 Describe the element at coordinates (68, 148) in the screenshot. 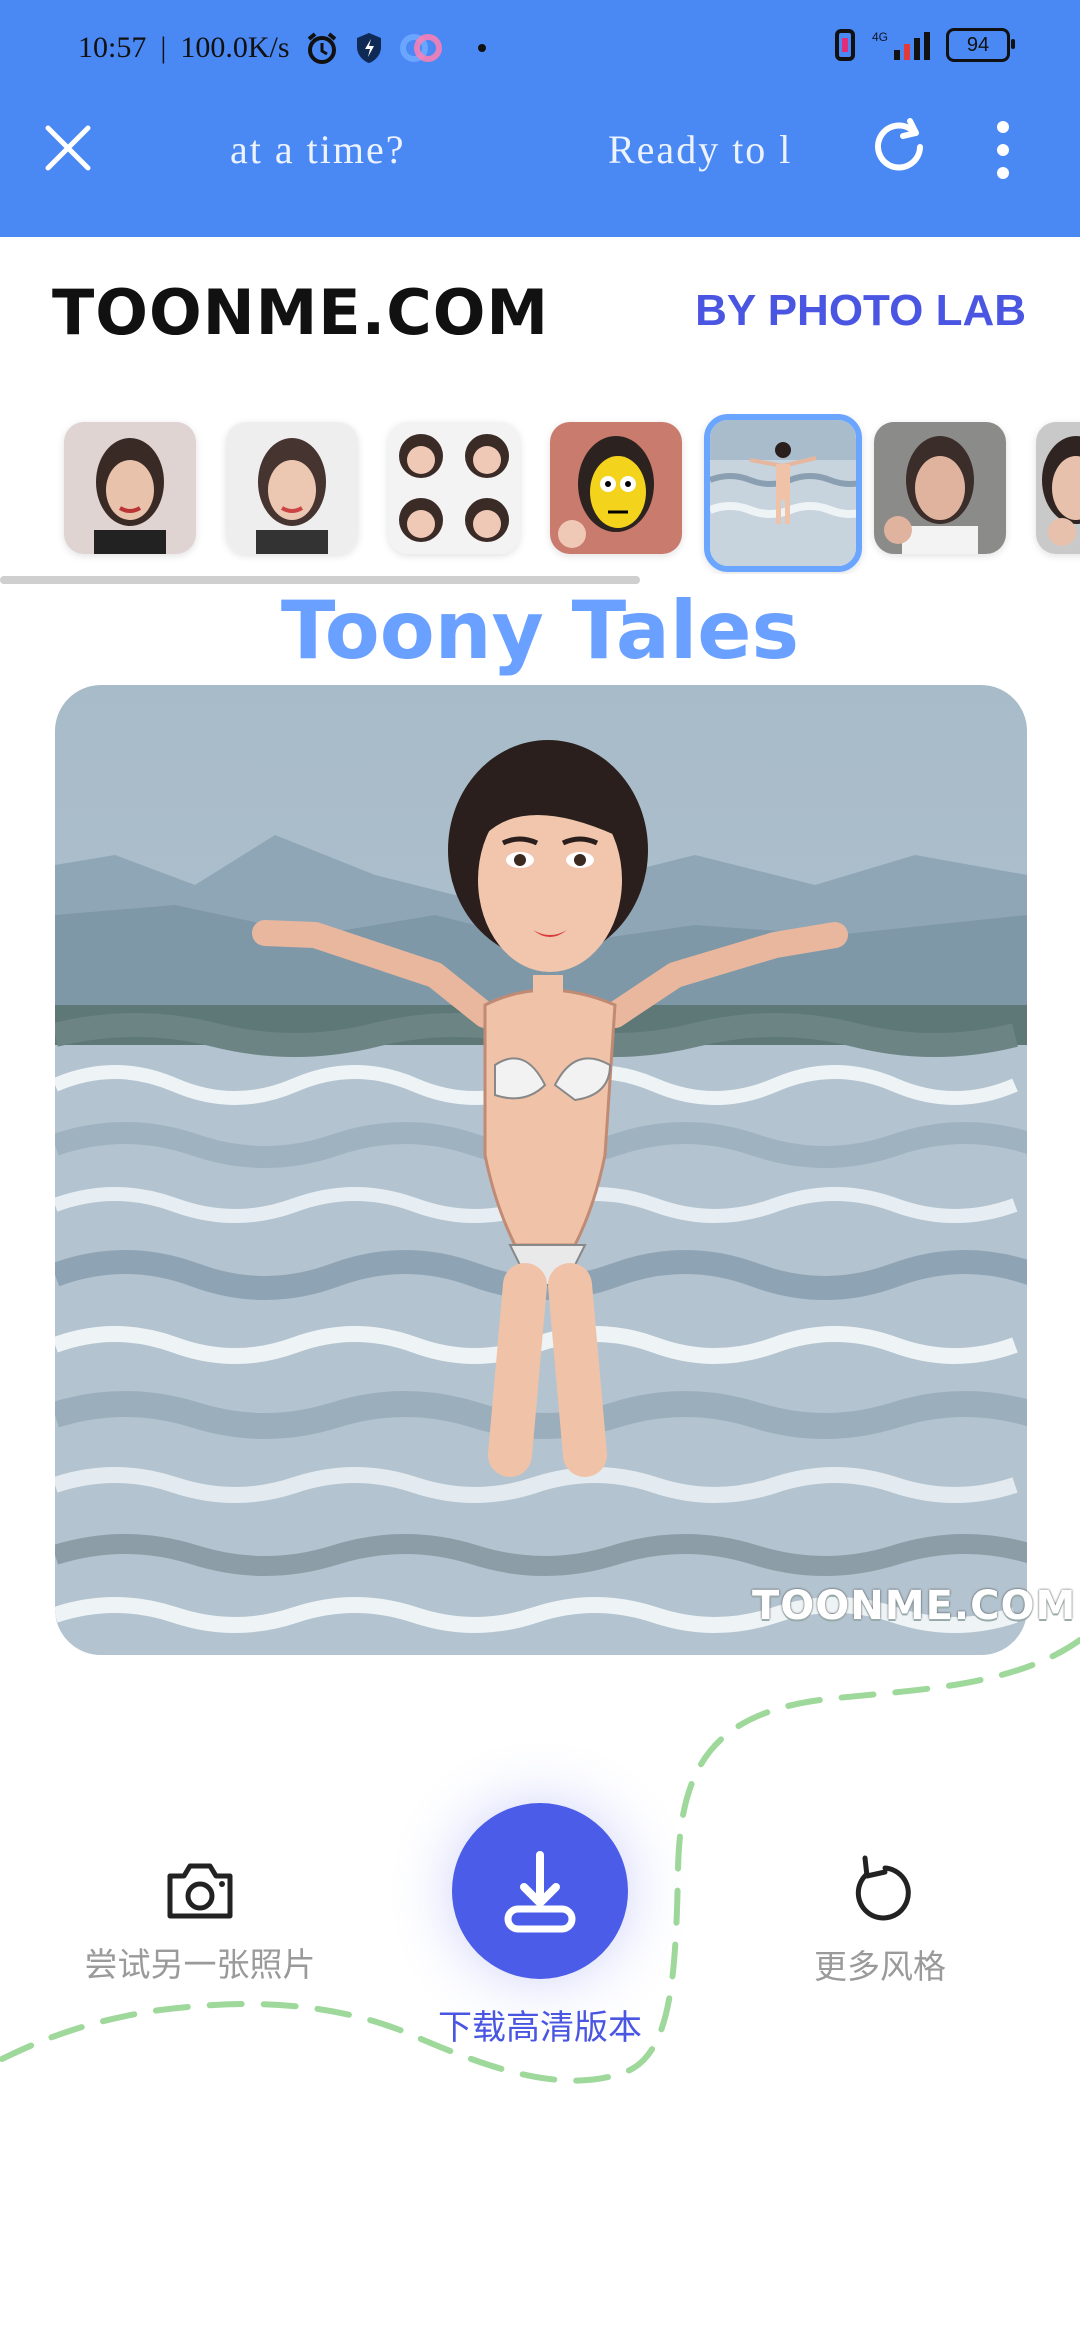

I see `close-icon` at that location.